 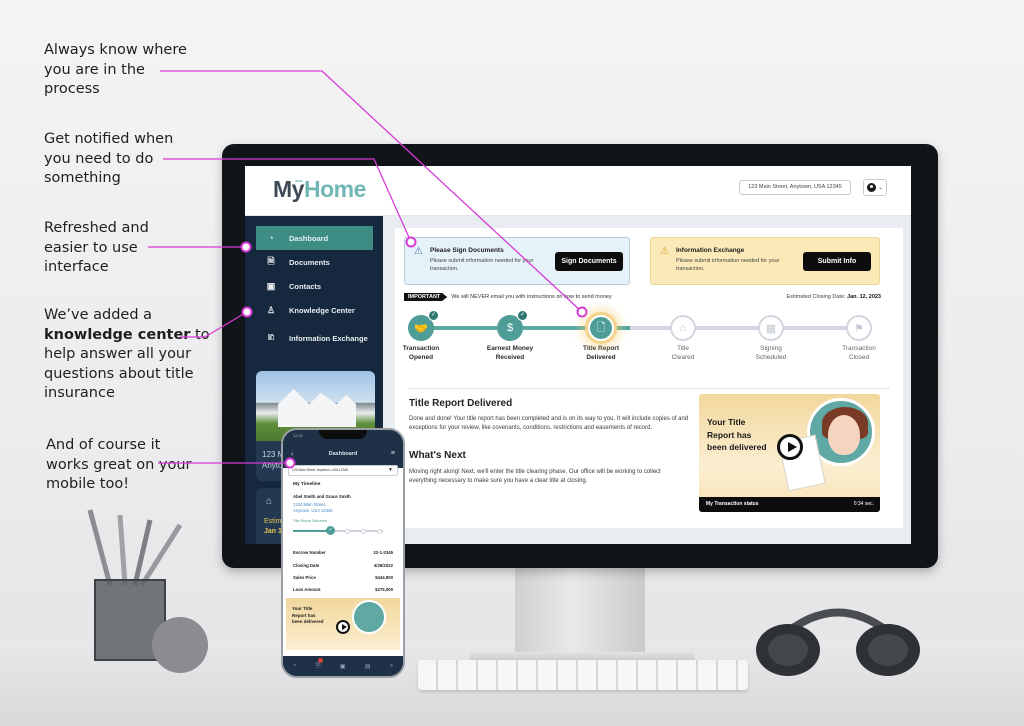 What do you see at coordinates (299, 181) in the screenshot?
I see `logo-small-text: WFG'S` at bounding box center [299, 181].